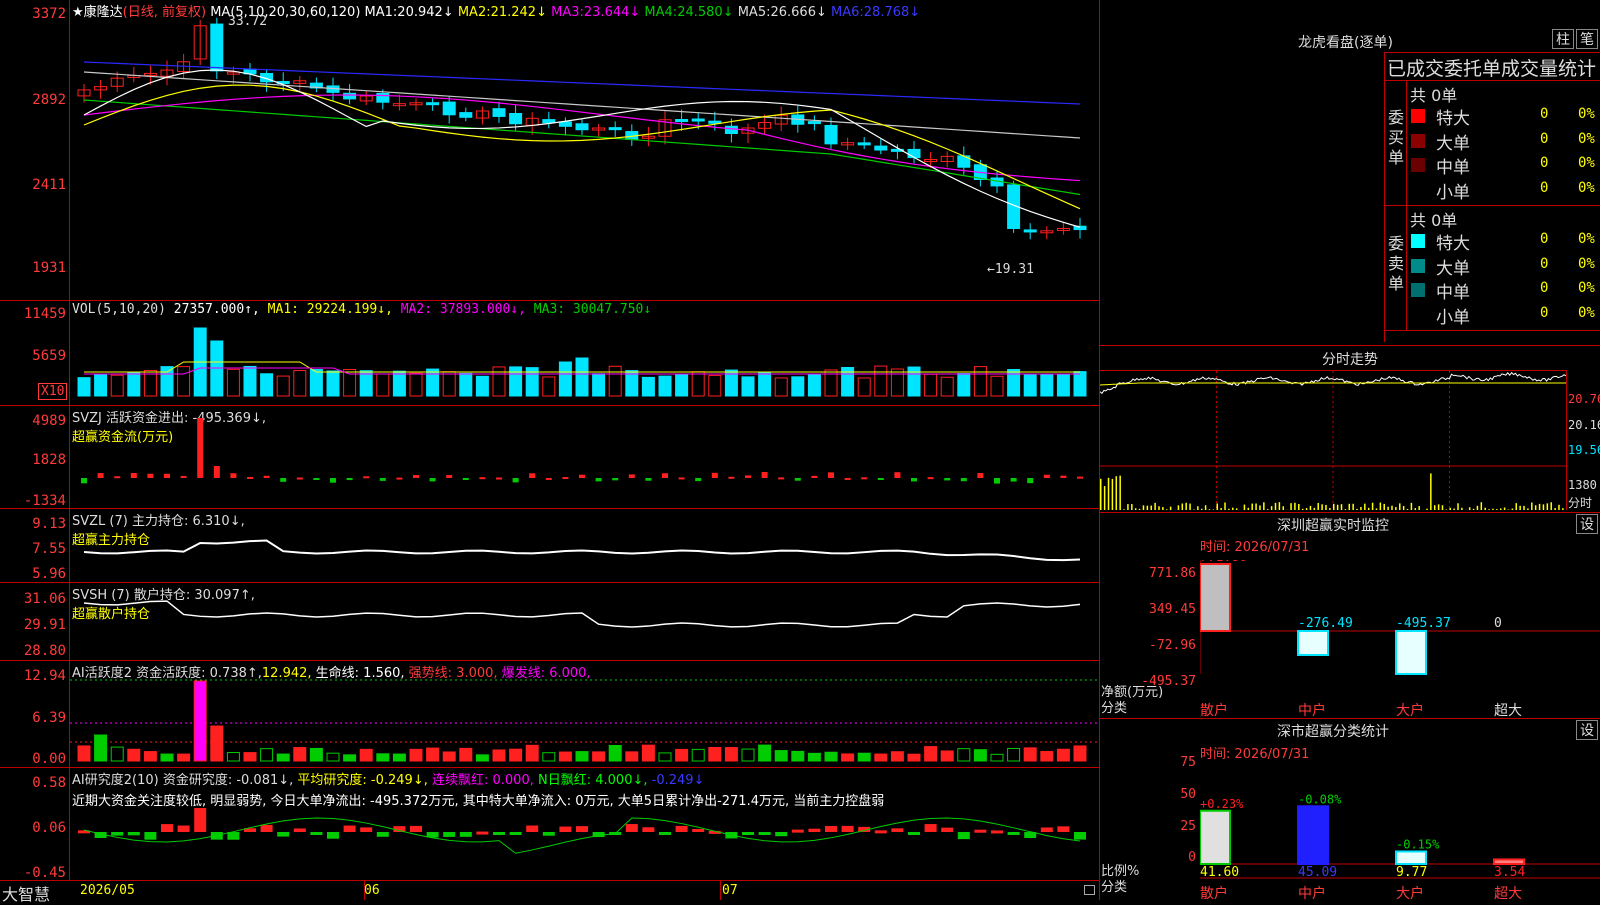 Image resolution: width=1600 pixels, height=905 pixels. I want to click on low-label: ←19.31, so click(1010, 269).